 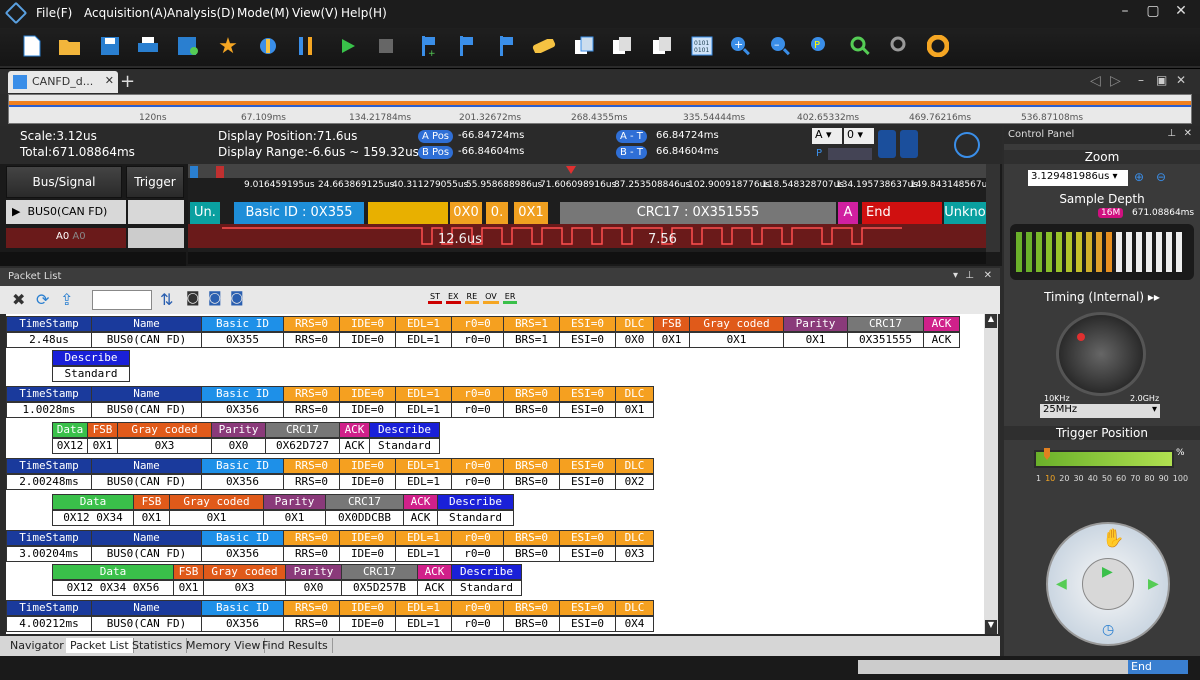 What do you see at coordinates (408, 213) in the screenshot?
I see `seg-control-bits` at bounding box center [408, 213].